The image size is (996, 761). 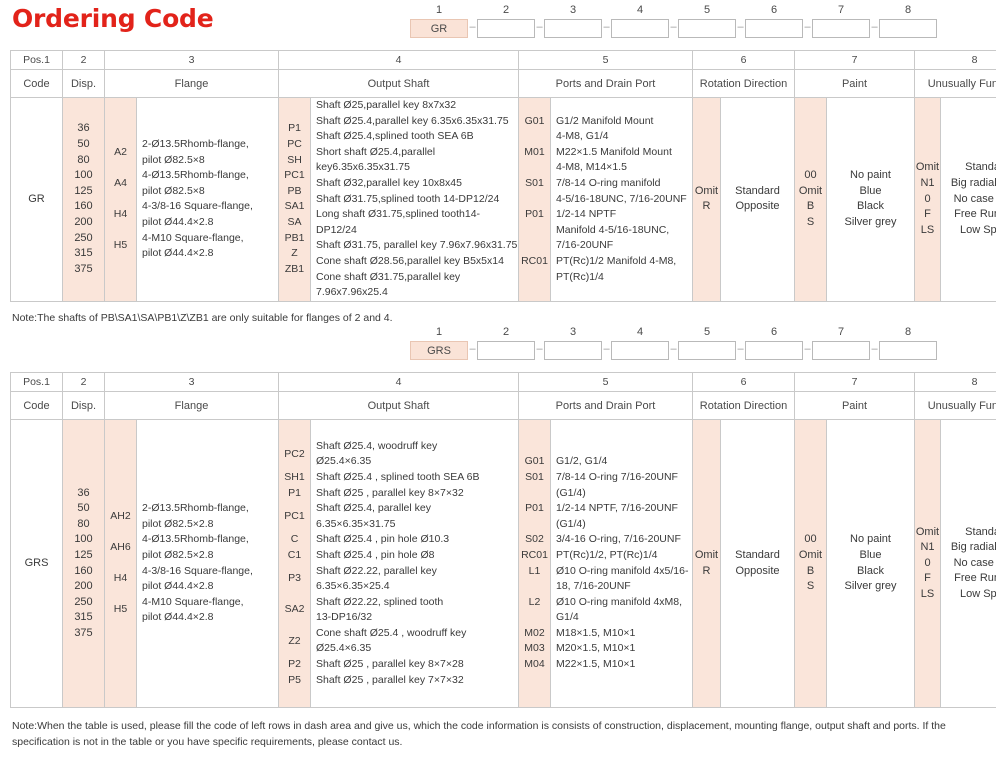 I want to click on code-box-1: GRS, so click(x=439, y=350).